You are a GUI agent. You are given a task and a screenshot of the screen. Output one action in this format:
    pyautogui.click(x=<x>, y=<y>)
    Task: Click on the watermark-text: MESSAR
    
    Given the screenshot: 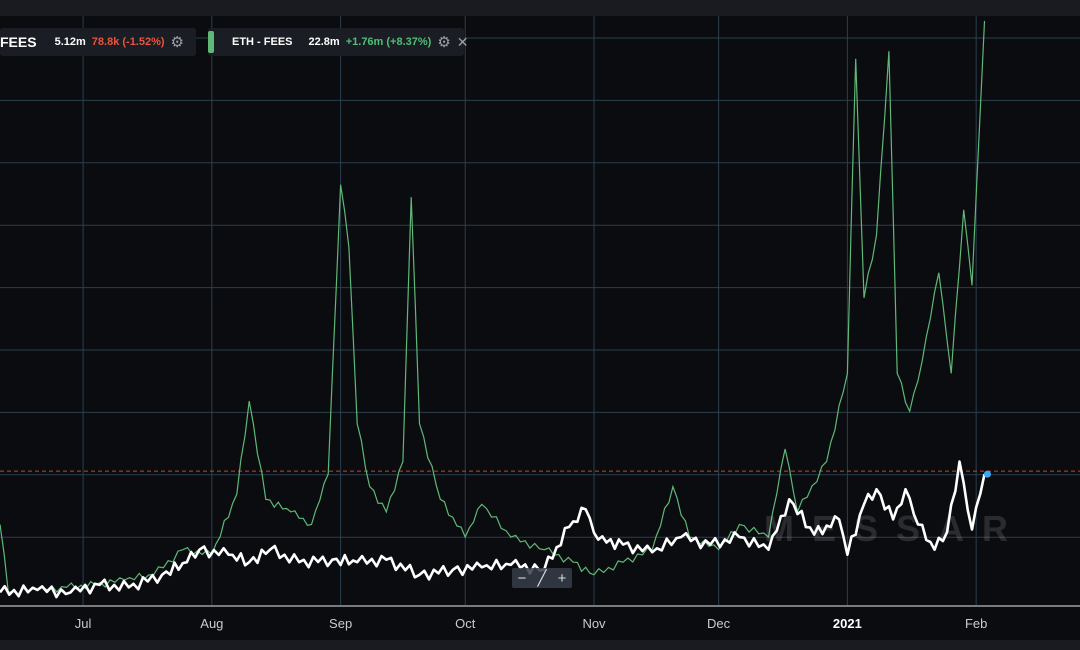 What is the action you would take?
    pyautogui.click(x=895, y=528)
    